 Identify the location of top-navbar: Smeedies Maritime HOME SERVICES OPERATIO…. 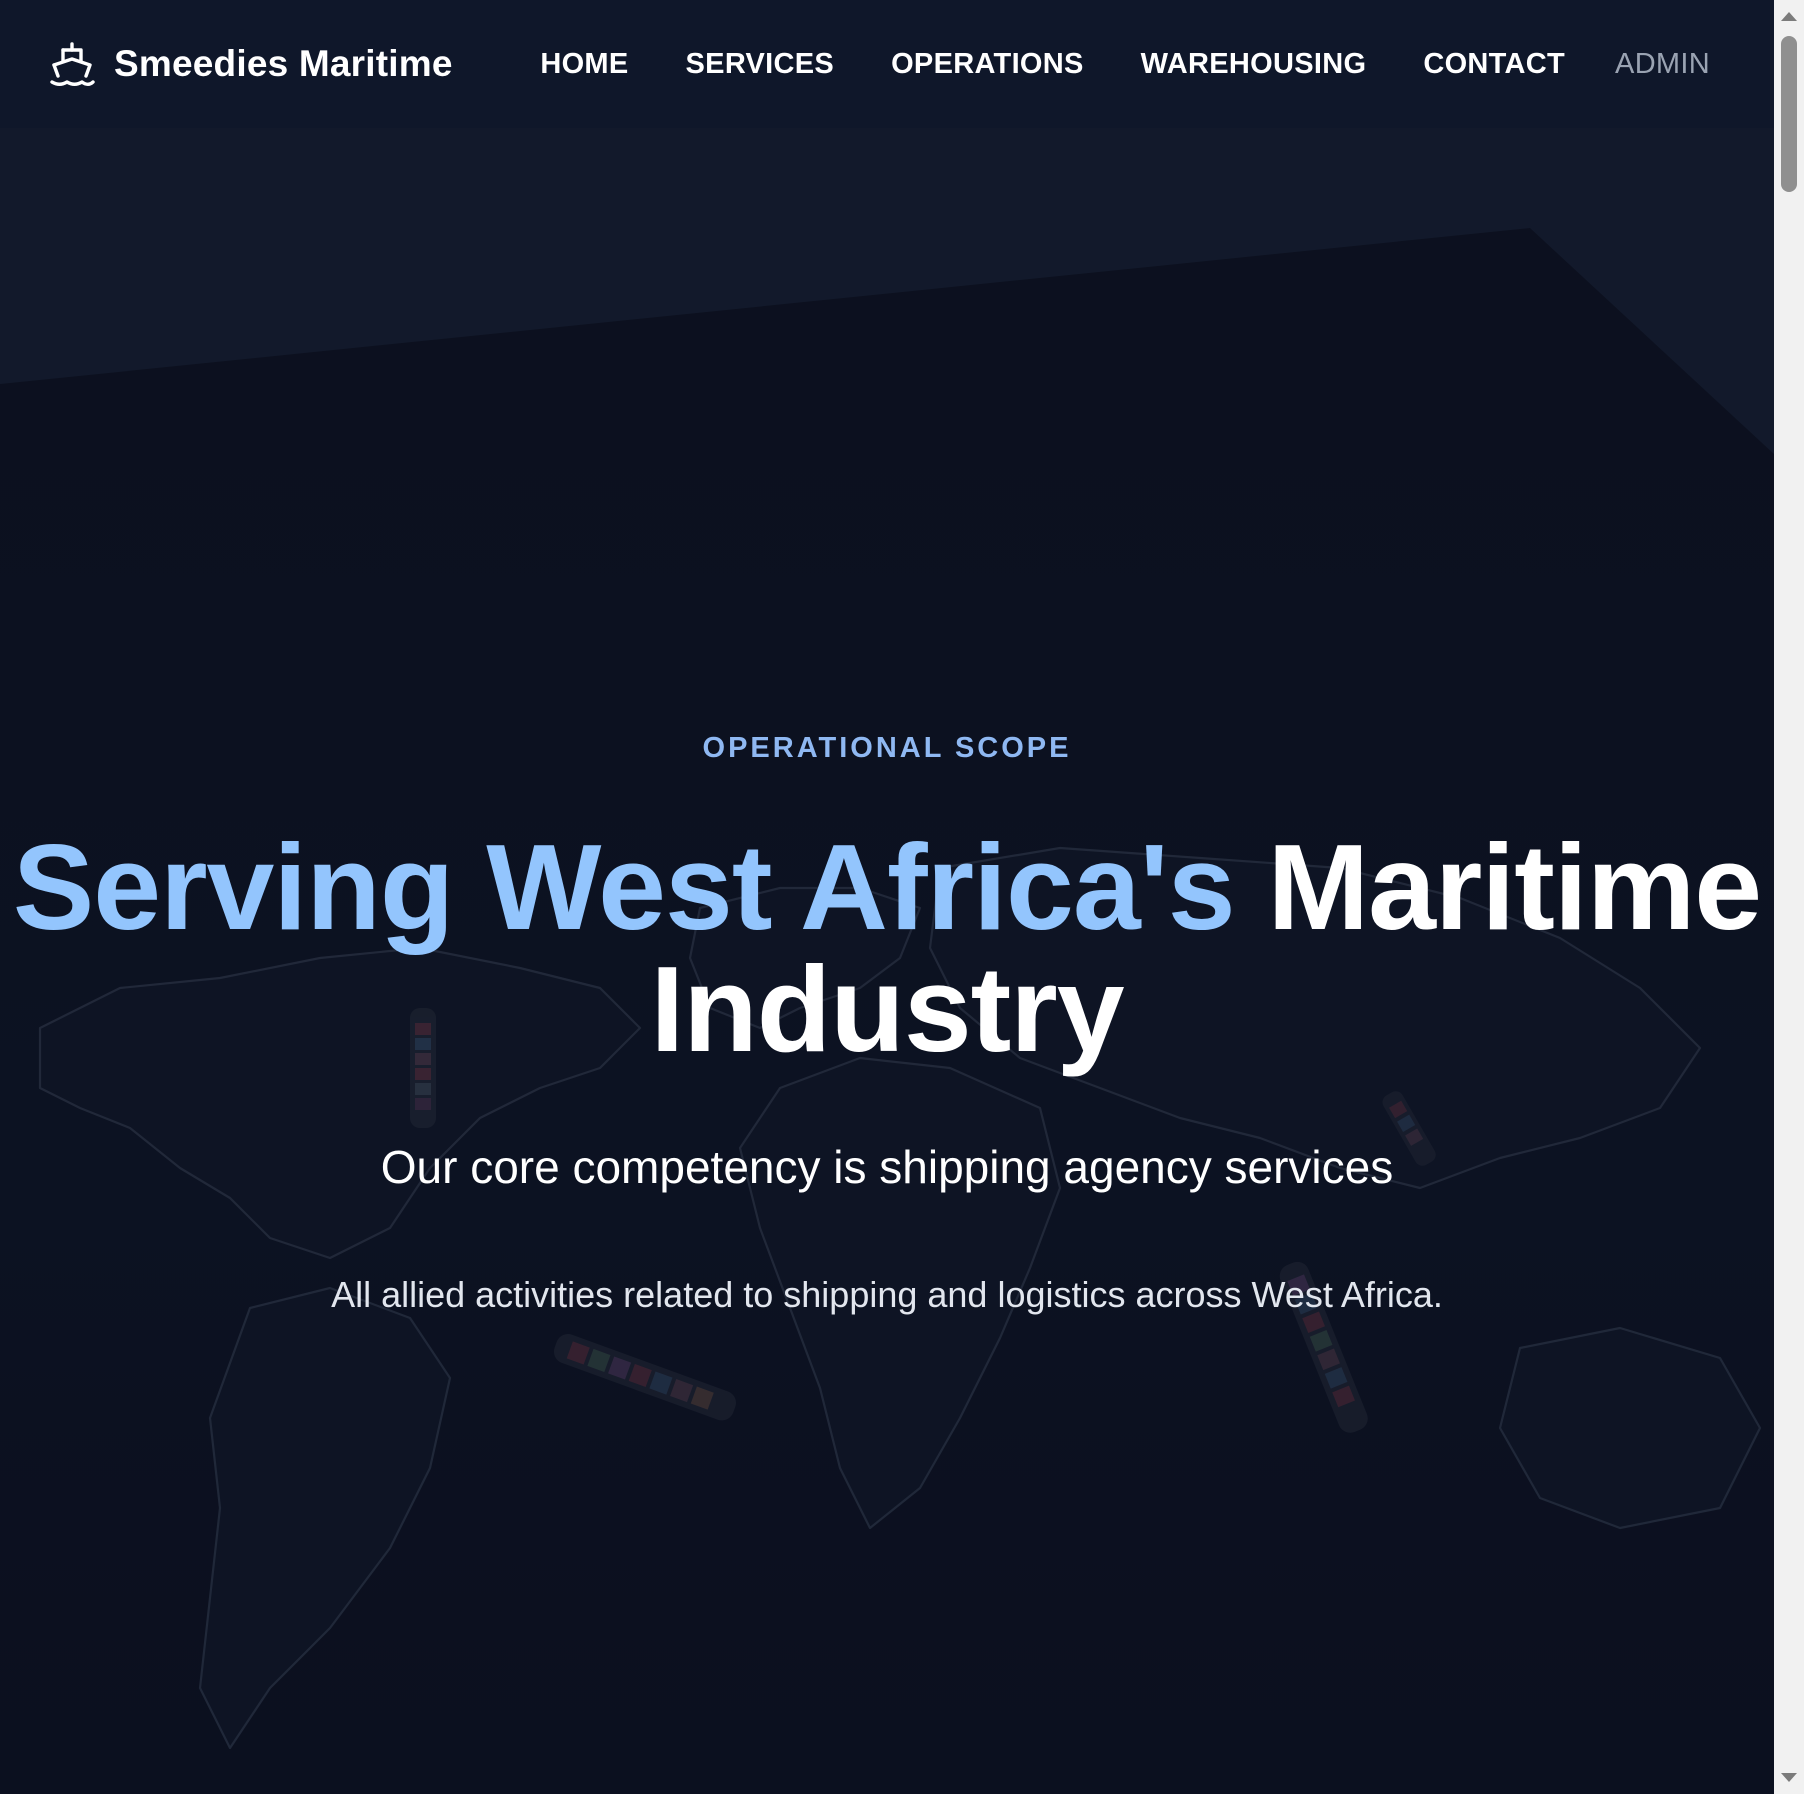
(887, 64).